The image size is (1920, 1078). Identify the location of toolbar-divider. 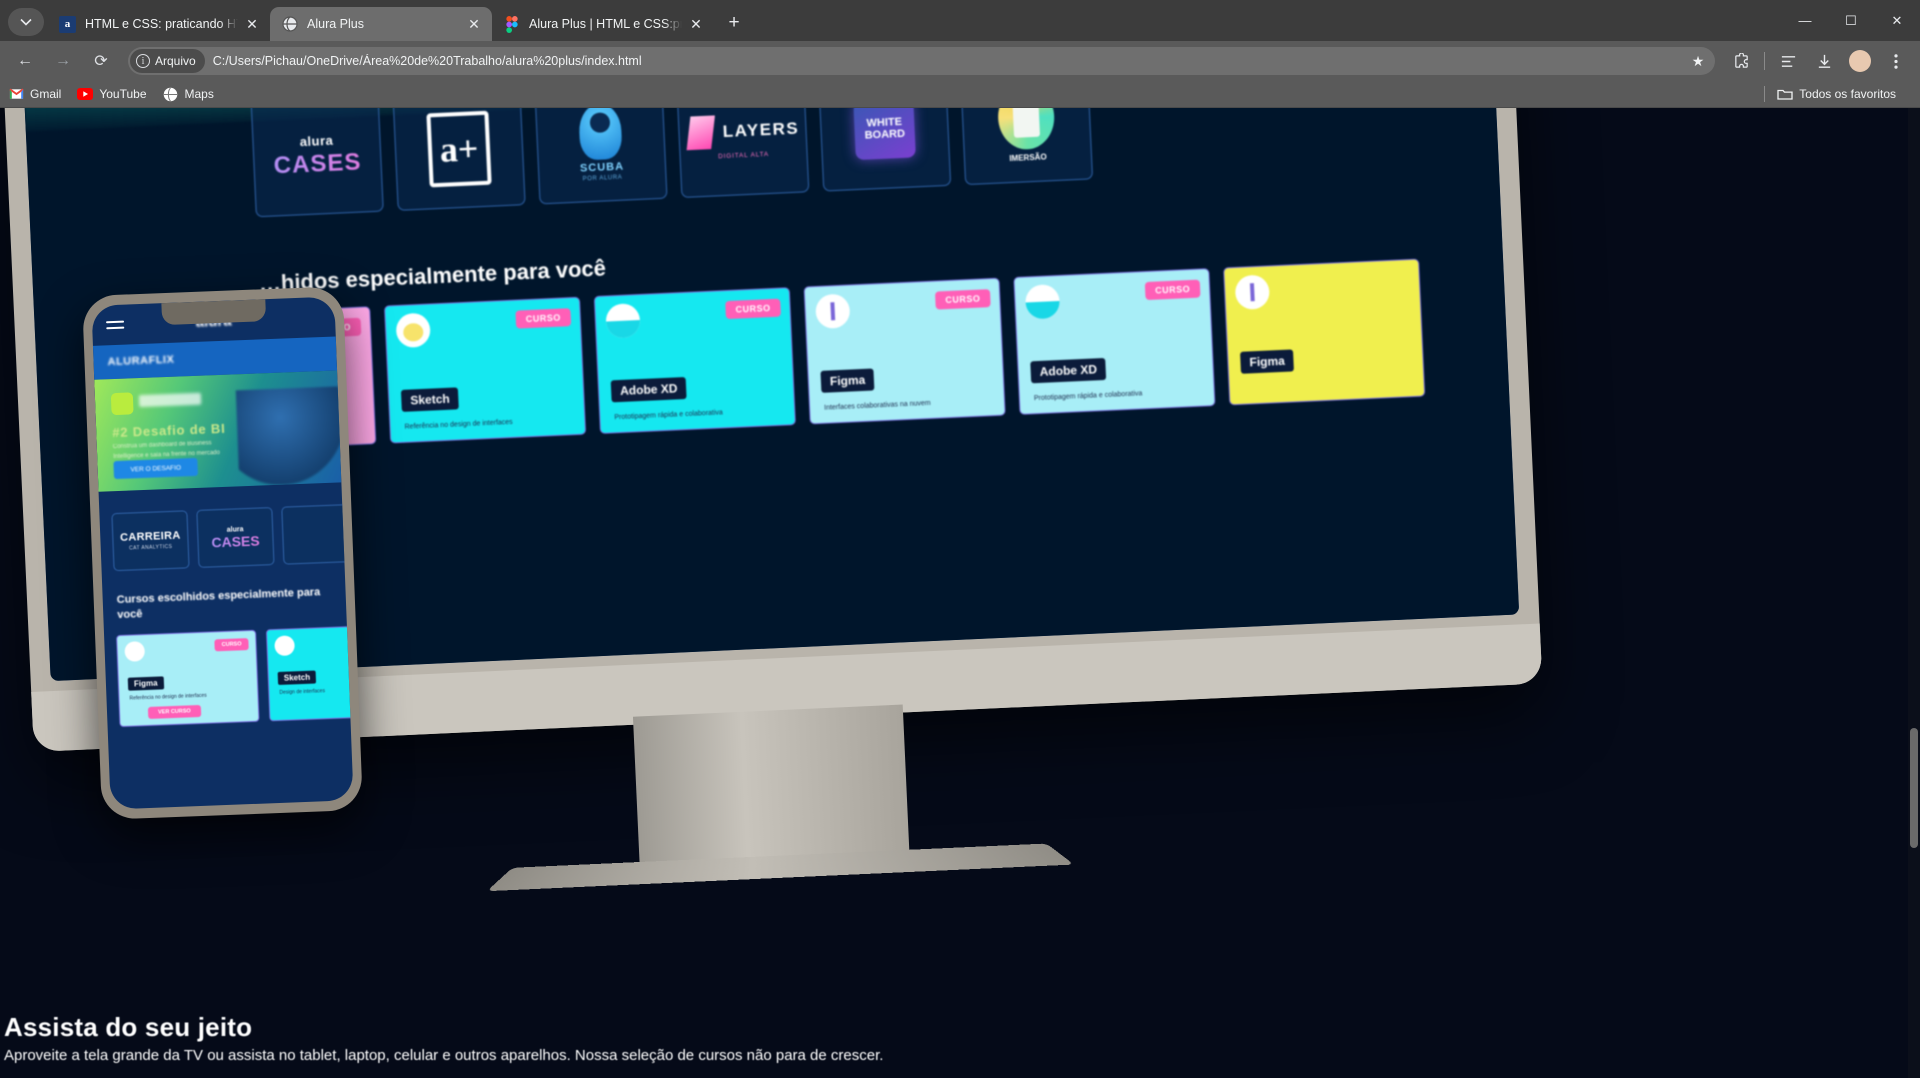
(1764, 61).